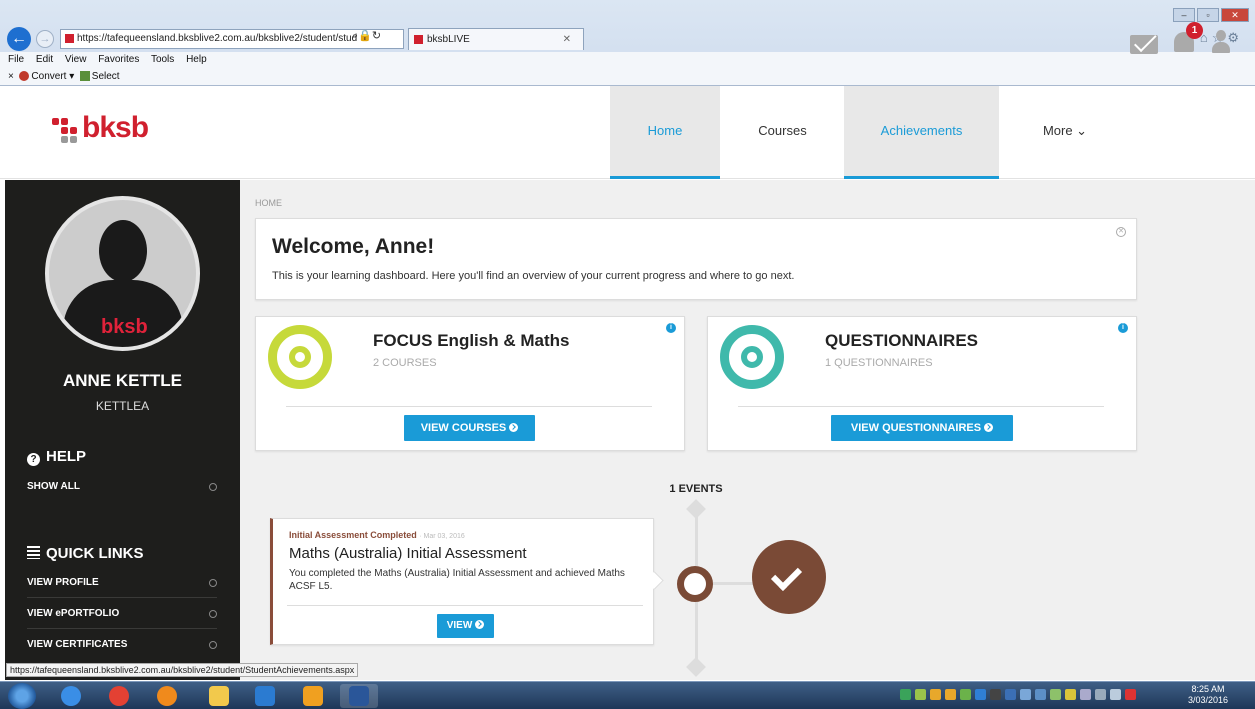 This screenshot has height=709, width=1255. What do you see at coordinates (1121, 232) in the screenshot?
I see `close-icon: ✕` at bounding box center [1121, 232].